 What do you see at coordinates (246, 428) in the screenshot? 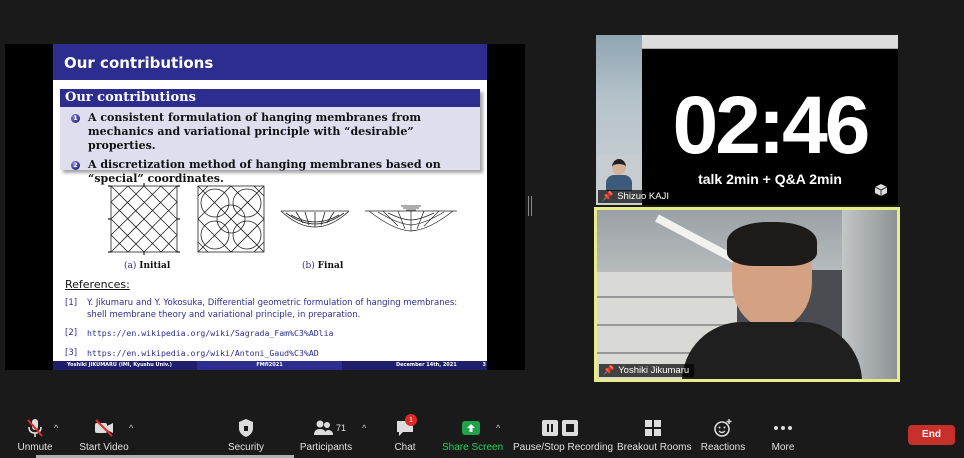
I see `shield-icon` at bounding box center [246, 428].